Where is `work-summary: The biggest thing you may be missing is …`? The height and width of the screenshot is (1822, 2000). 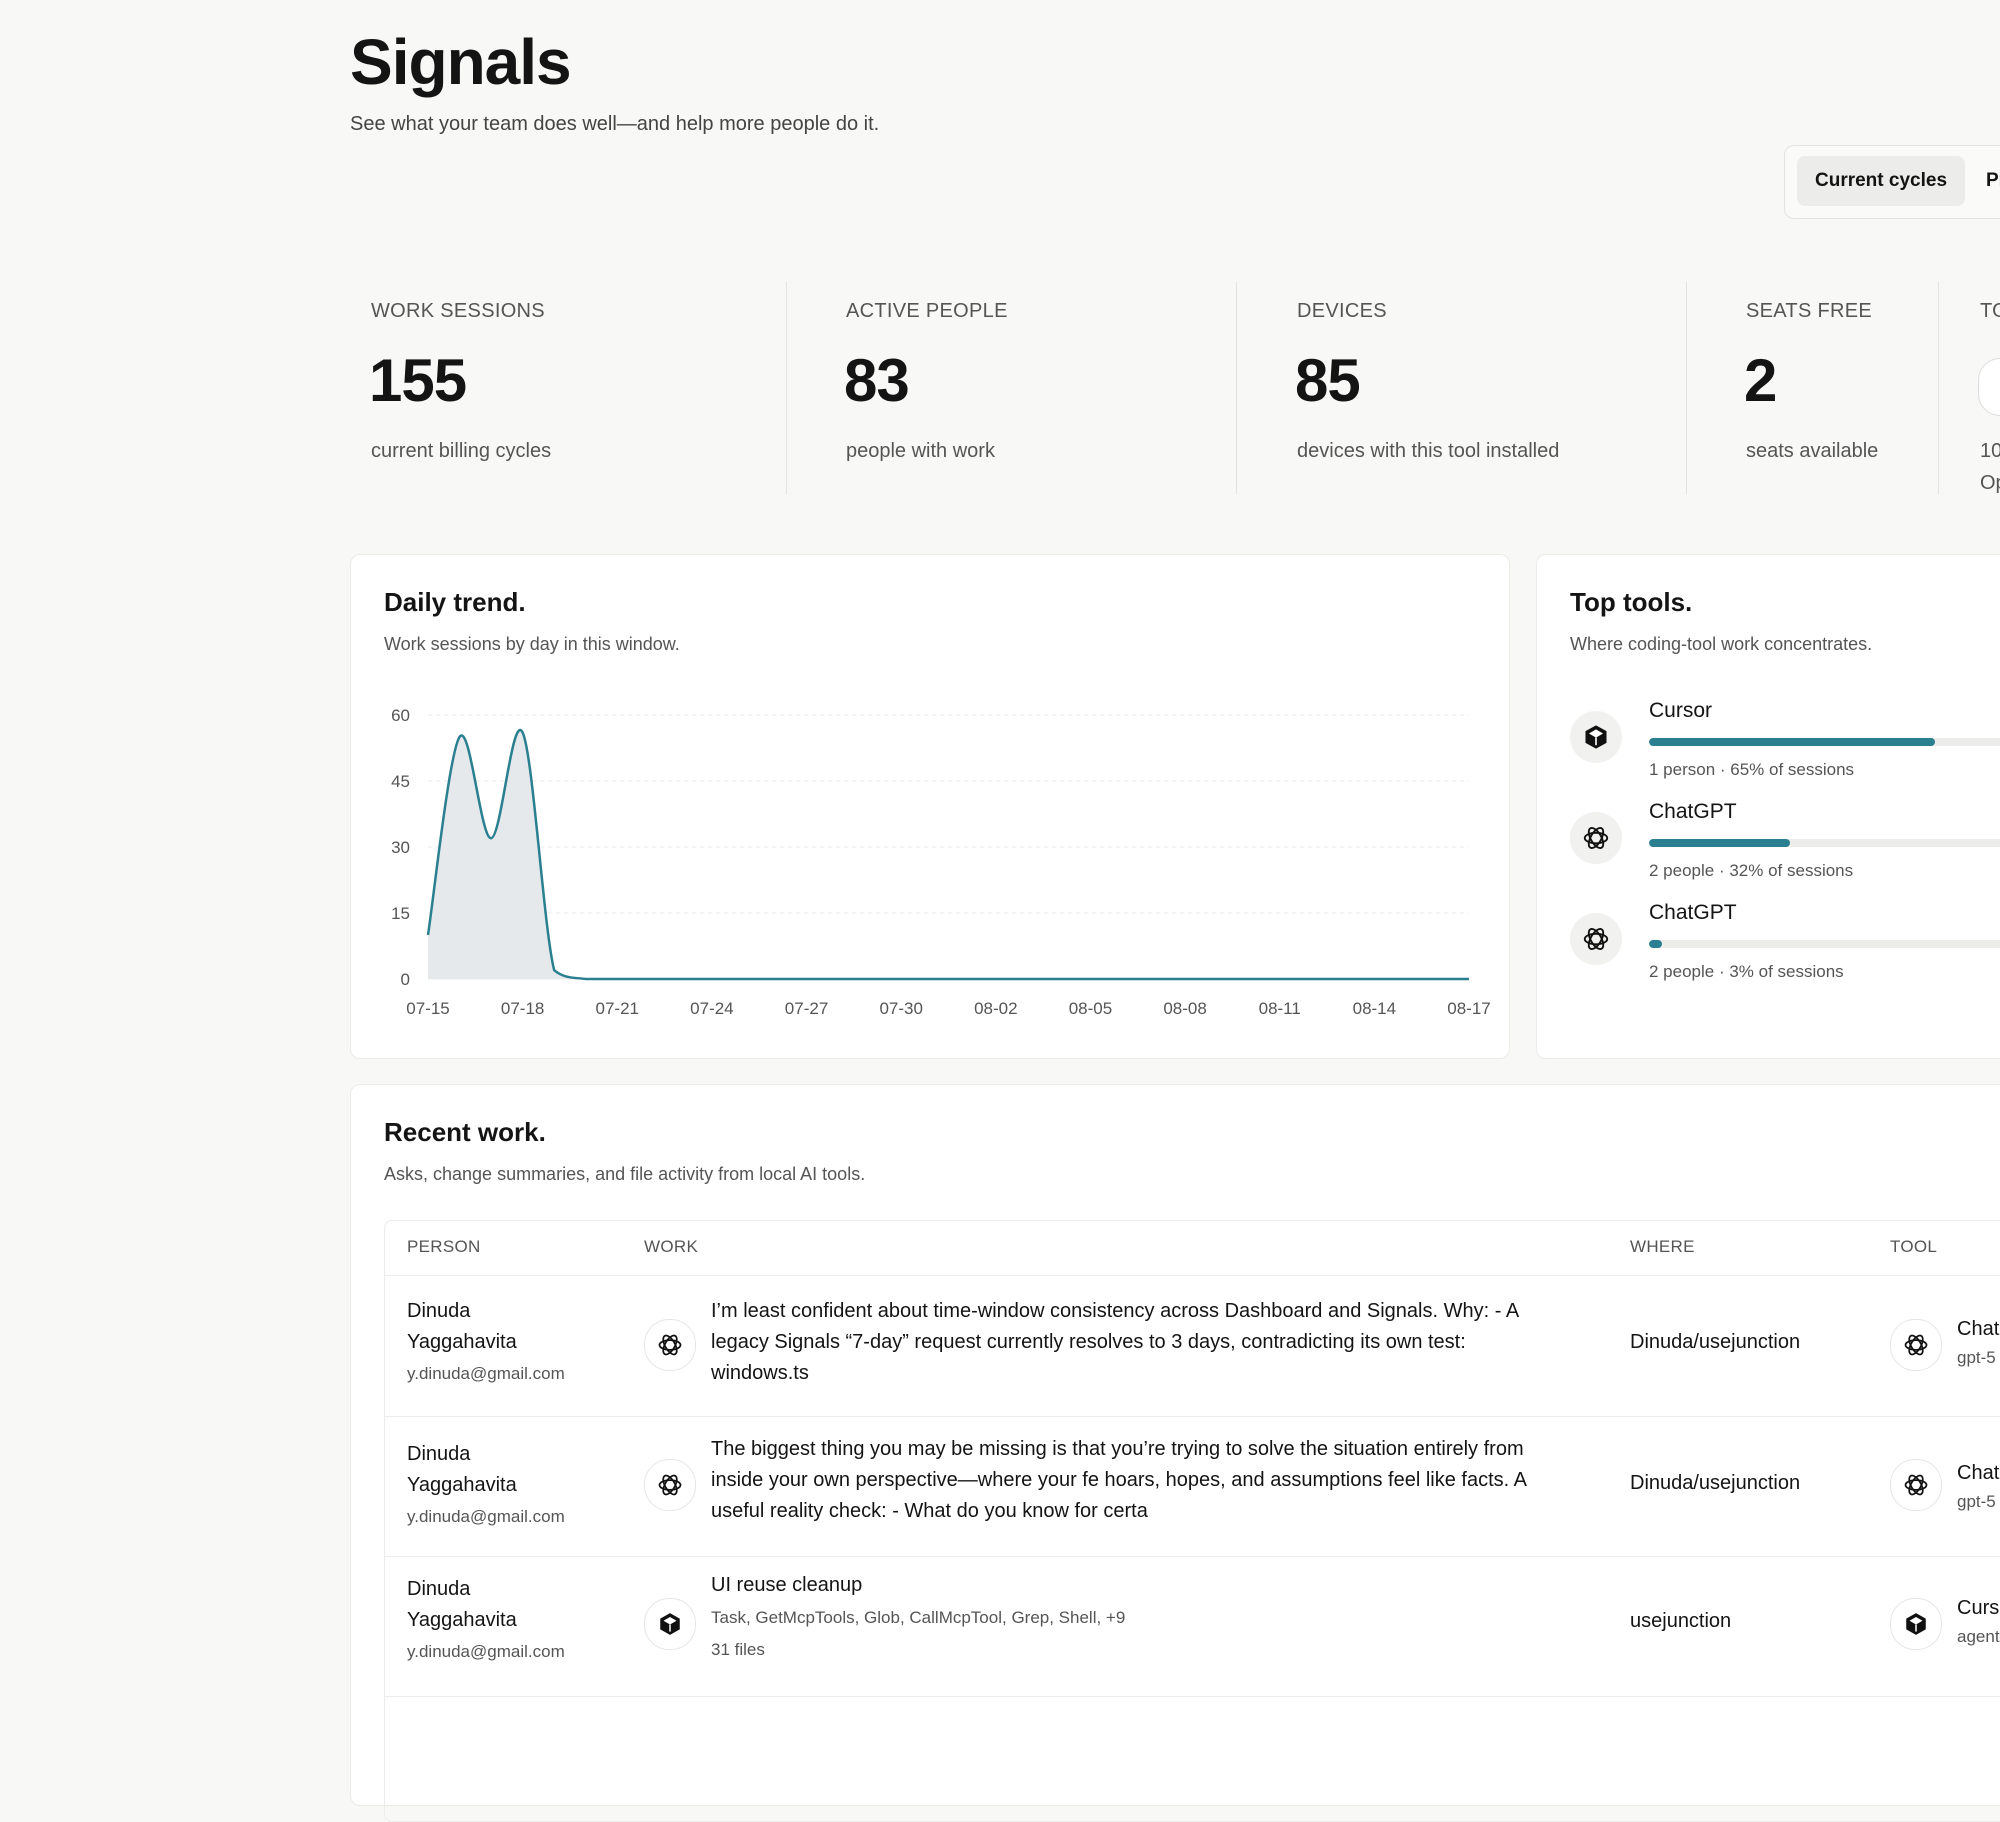
work-summary: The biggest thing you may be missing is … is located at coordinates (1118, 1480).